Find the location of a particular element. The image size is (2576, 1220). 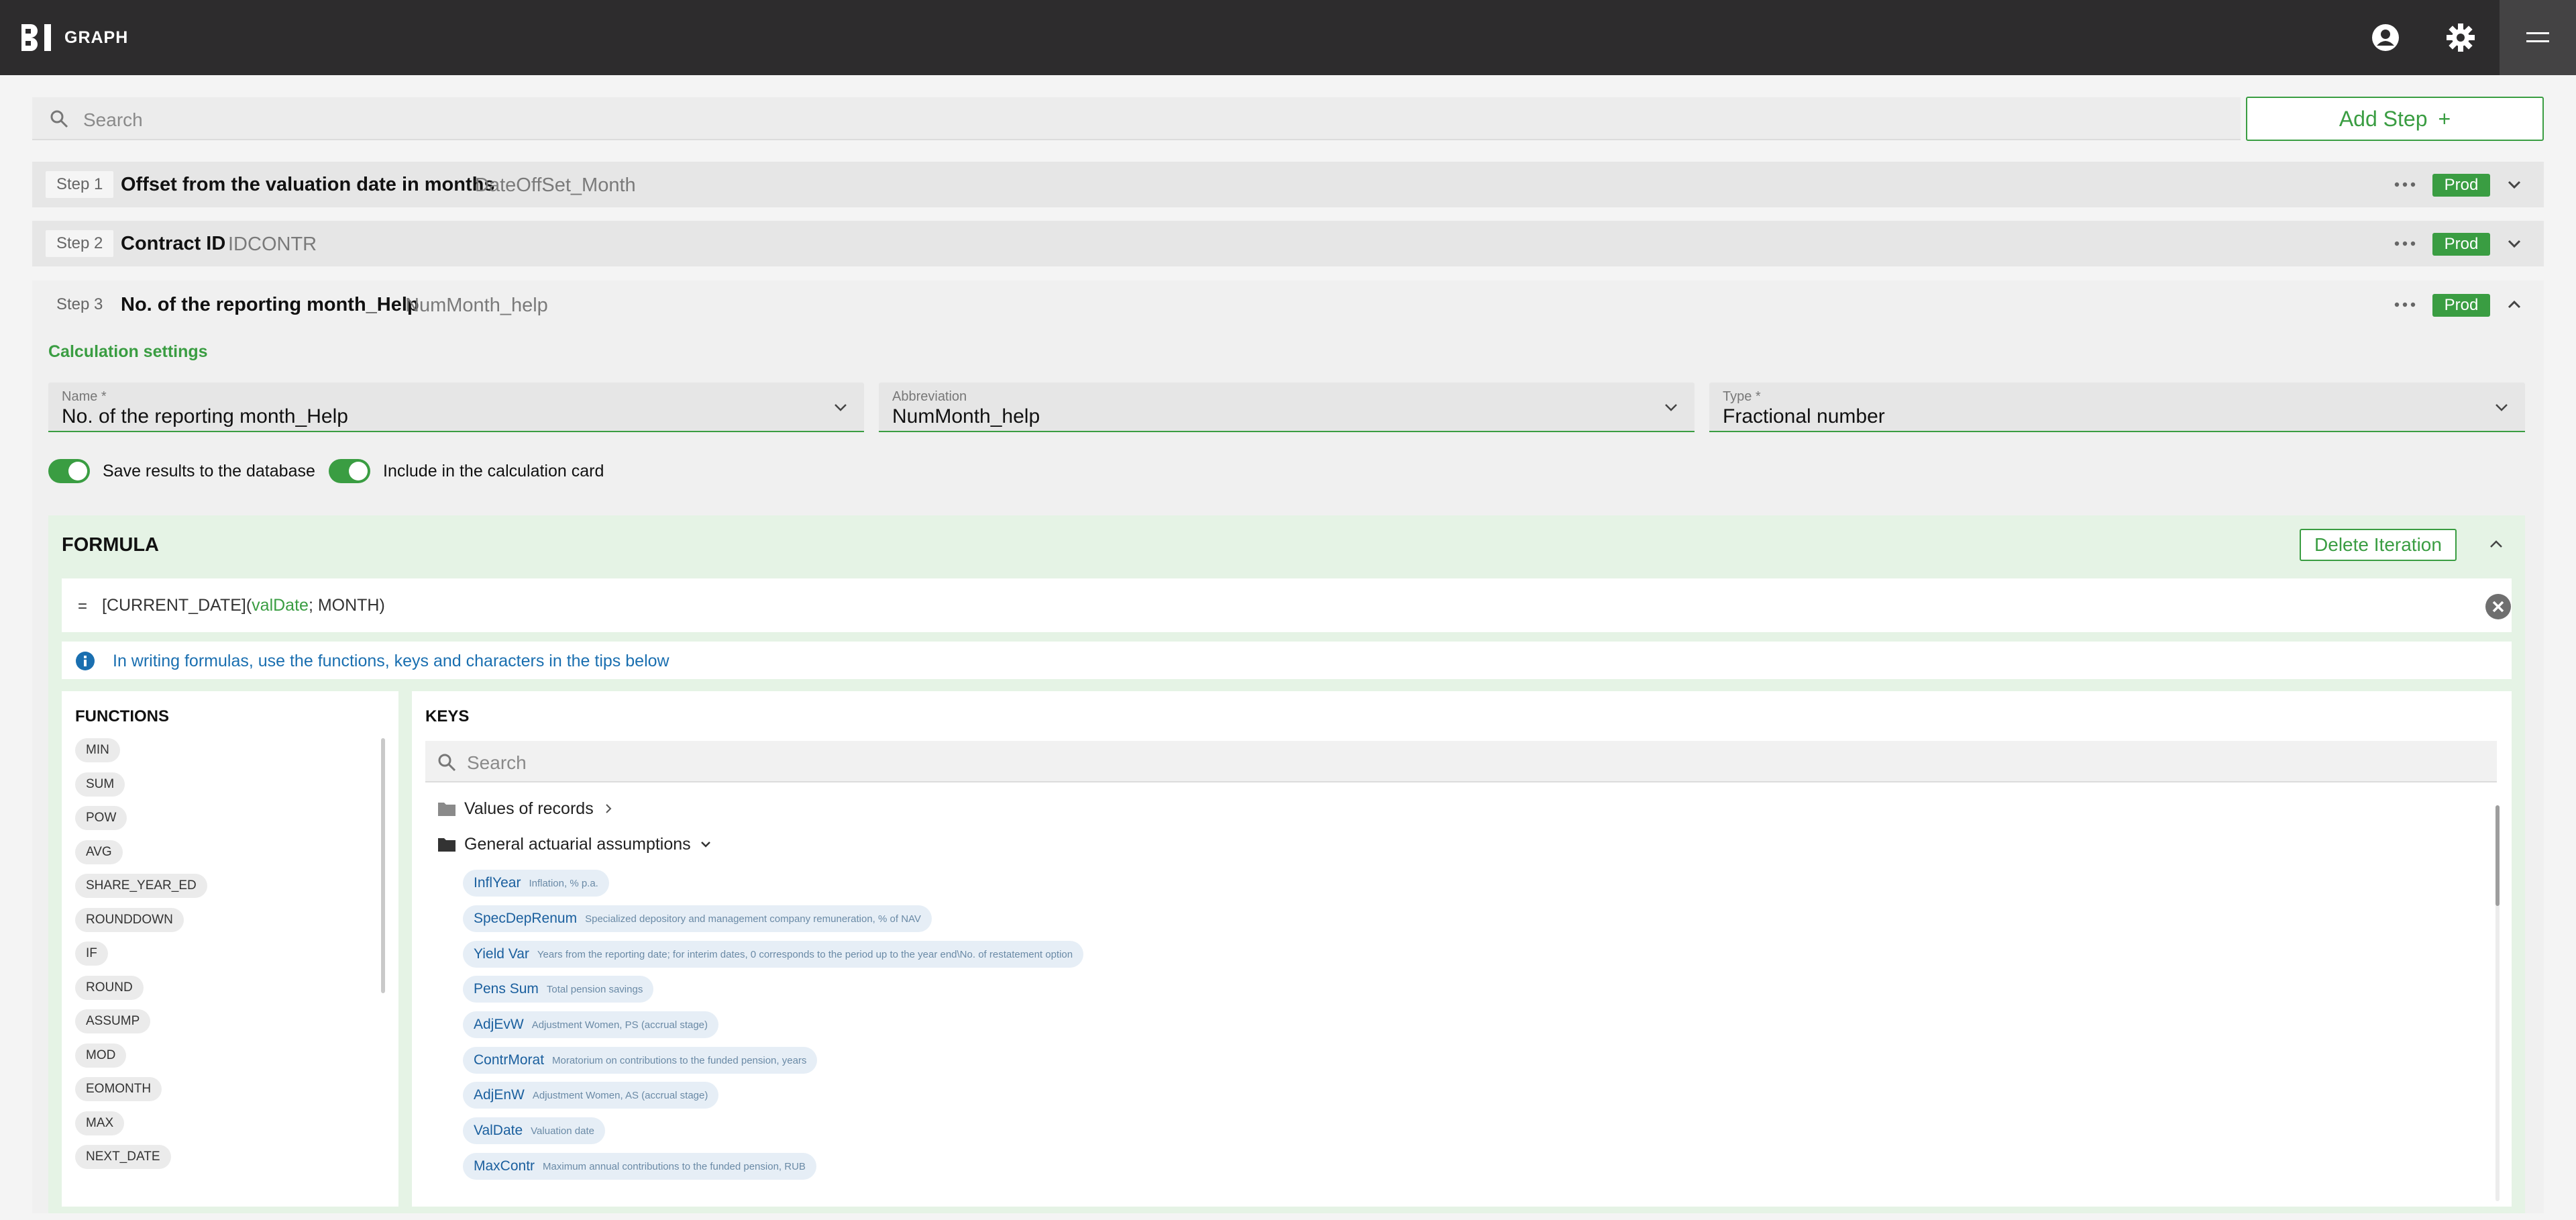

function-chip: ASSUMP is located at coordinates (113, 1021).